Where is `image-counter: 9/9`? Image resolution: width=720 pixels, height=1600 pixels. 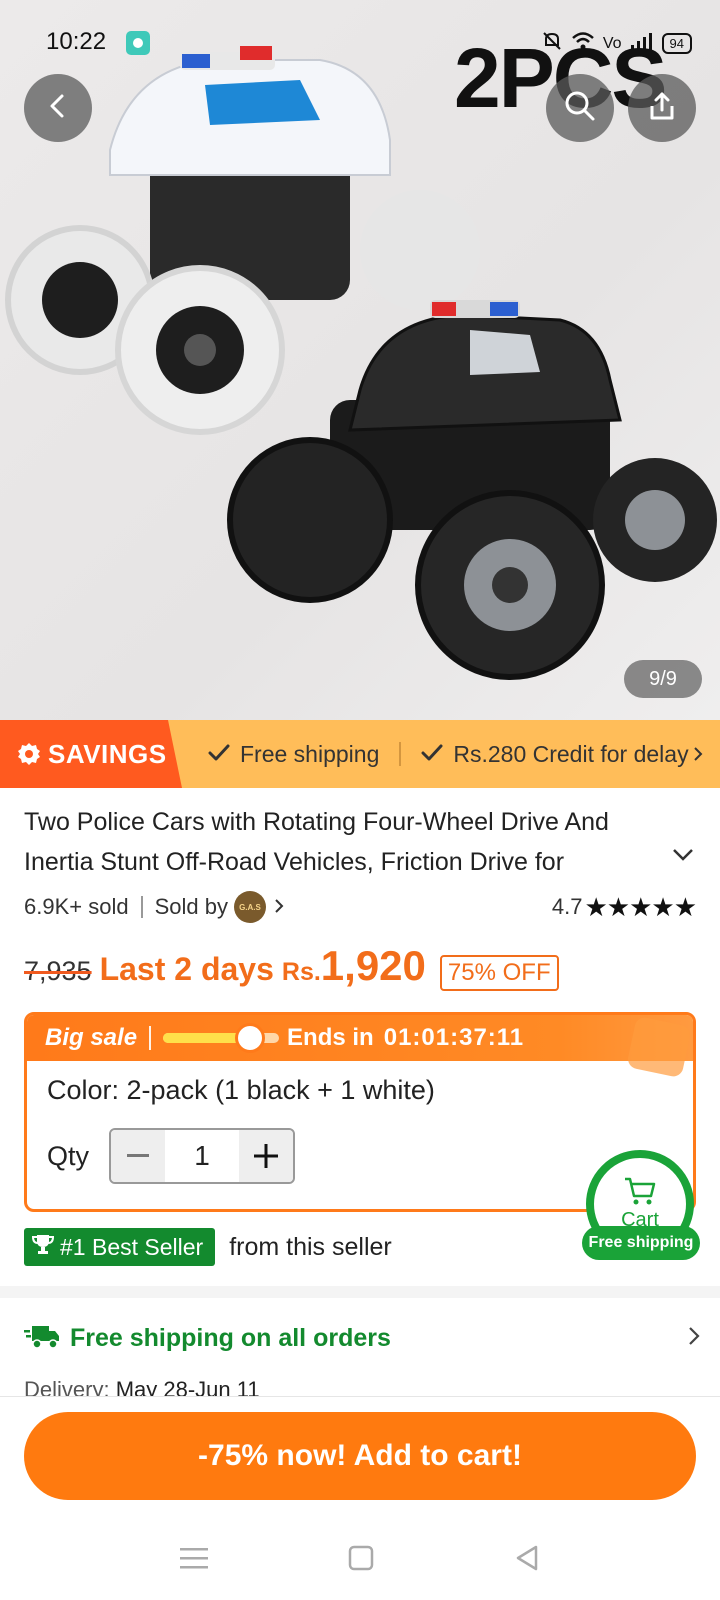 image-counter: 9/9 is located at coordinates (663, 679).